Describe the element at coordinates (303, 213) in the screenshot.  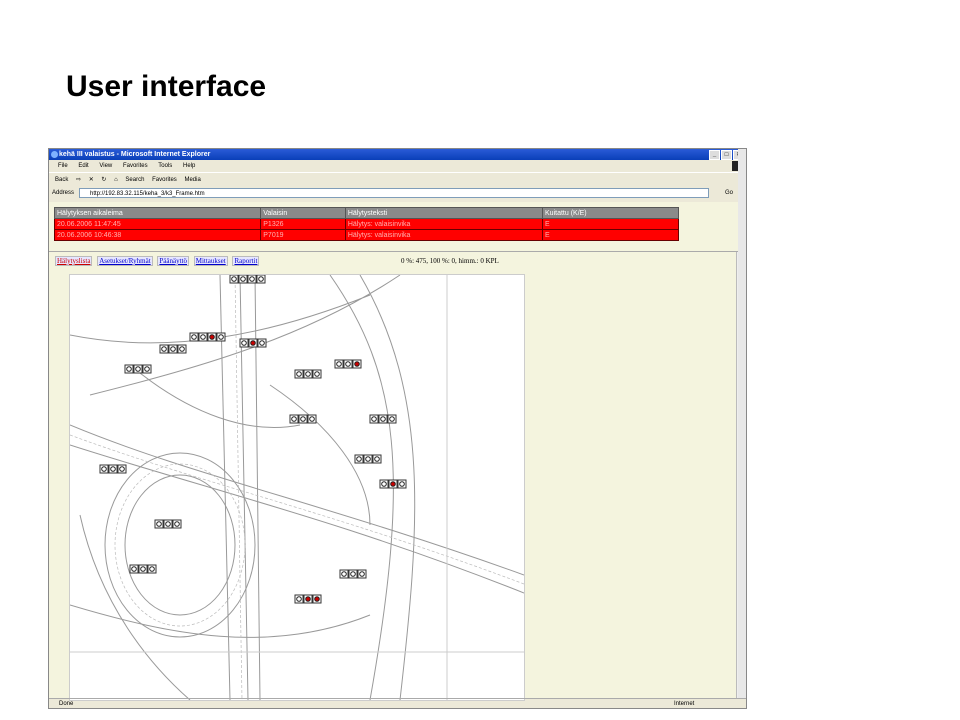
I see `col-lamp: Valaisin` at that location.